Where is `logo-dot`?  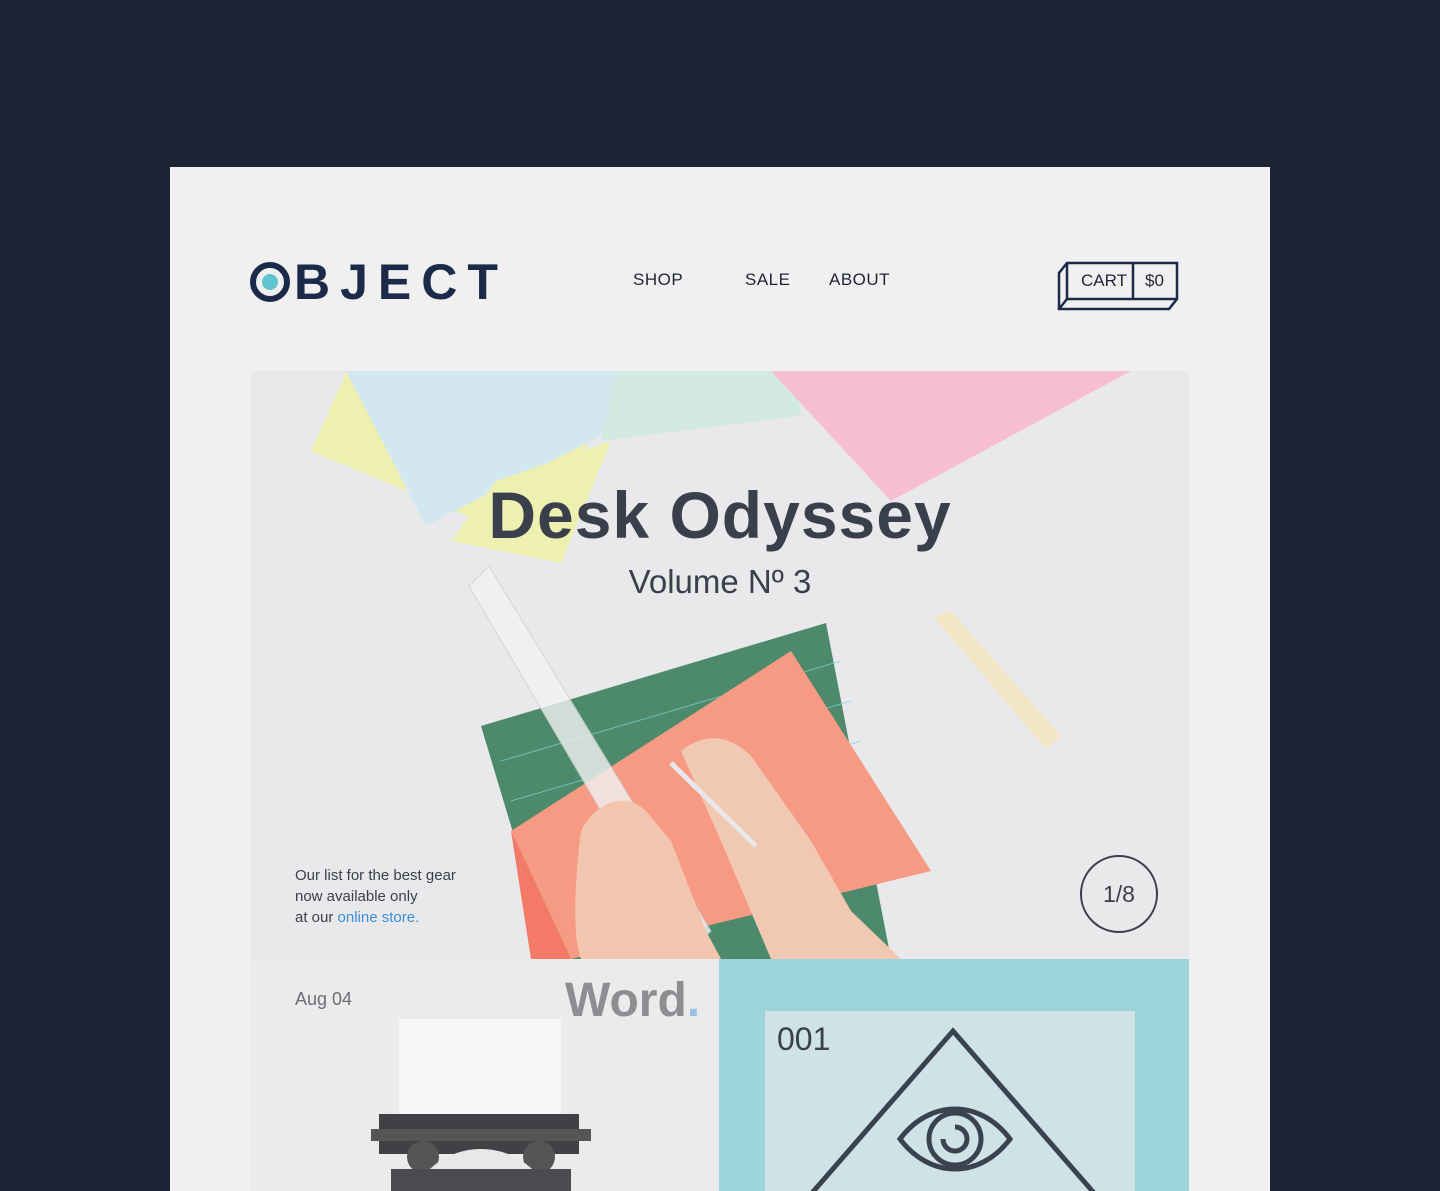 logo-dot is located at coordinates (270, 282).